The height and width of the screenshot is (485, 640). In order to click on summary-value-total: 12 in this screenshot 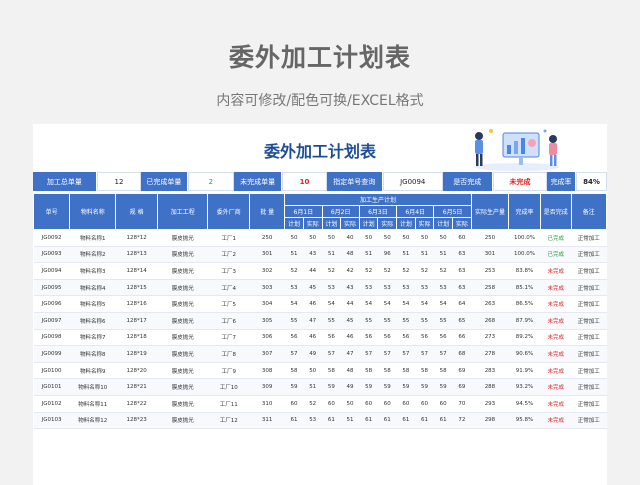, I will do `click(119, 181)`.